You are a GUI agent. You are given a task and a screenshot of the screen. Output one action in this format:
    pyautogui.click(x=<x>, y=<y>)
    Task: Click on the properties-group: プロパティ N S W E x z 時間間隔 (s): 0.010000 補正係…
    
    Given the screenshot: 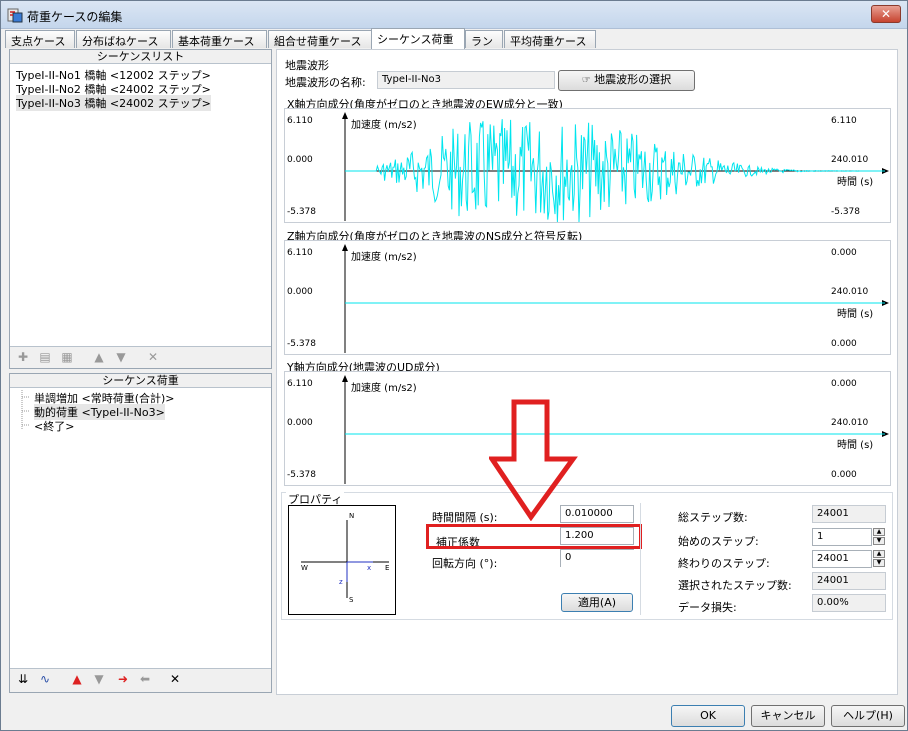 What is the action you would take?
    pyautogui.click(x=587, y=555)
    